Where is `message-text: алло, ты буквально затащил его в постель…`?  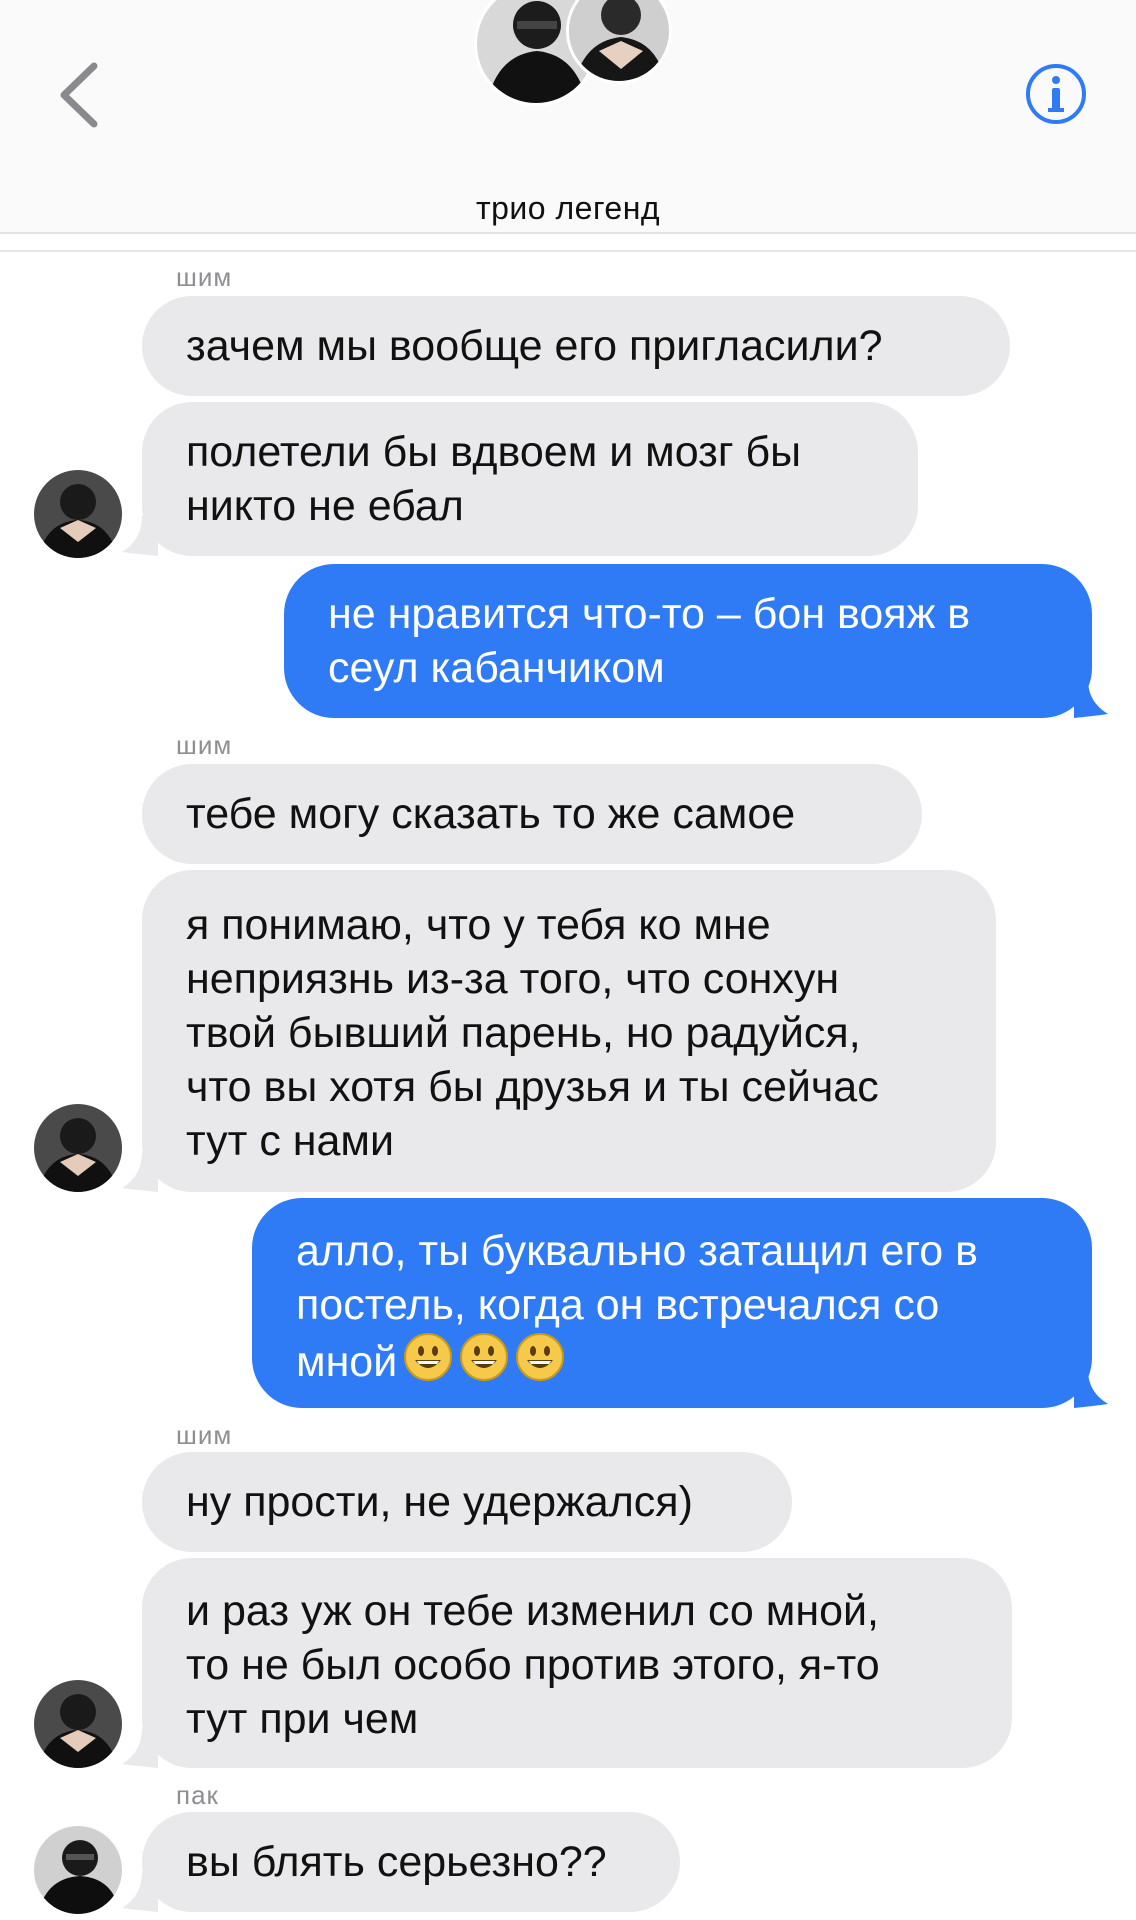 message-text: алло, ты буквально затащил его в постель… is located at coordinates (637, 1306).